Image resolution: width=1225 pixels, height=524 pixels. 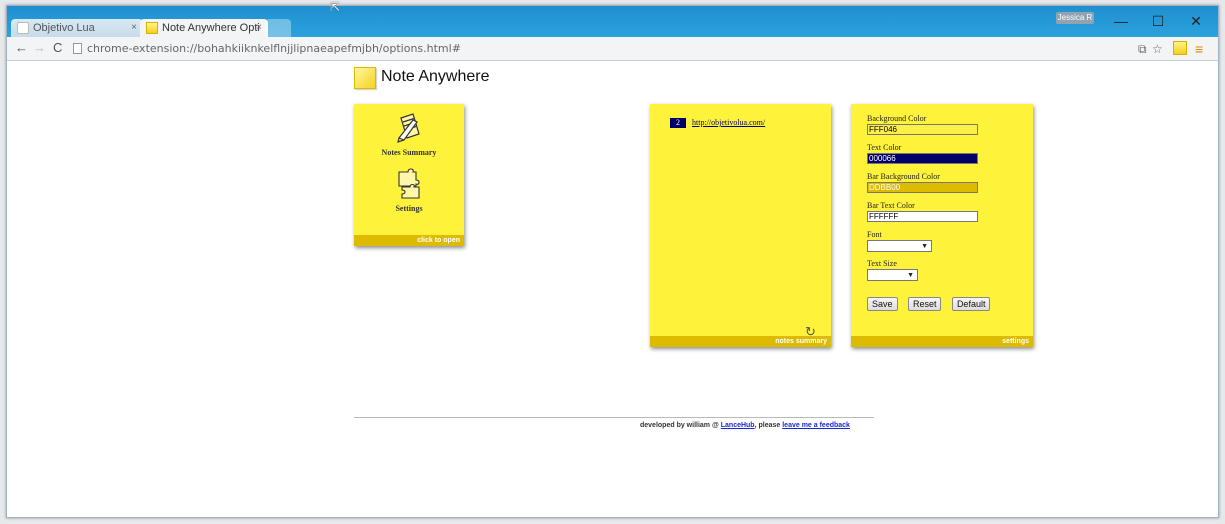 I want to click on forward-icon: →, so click(x=39, y=48).